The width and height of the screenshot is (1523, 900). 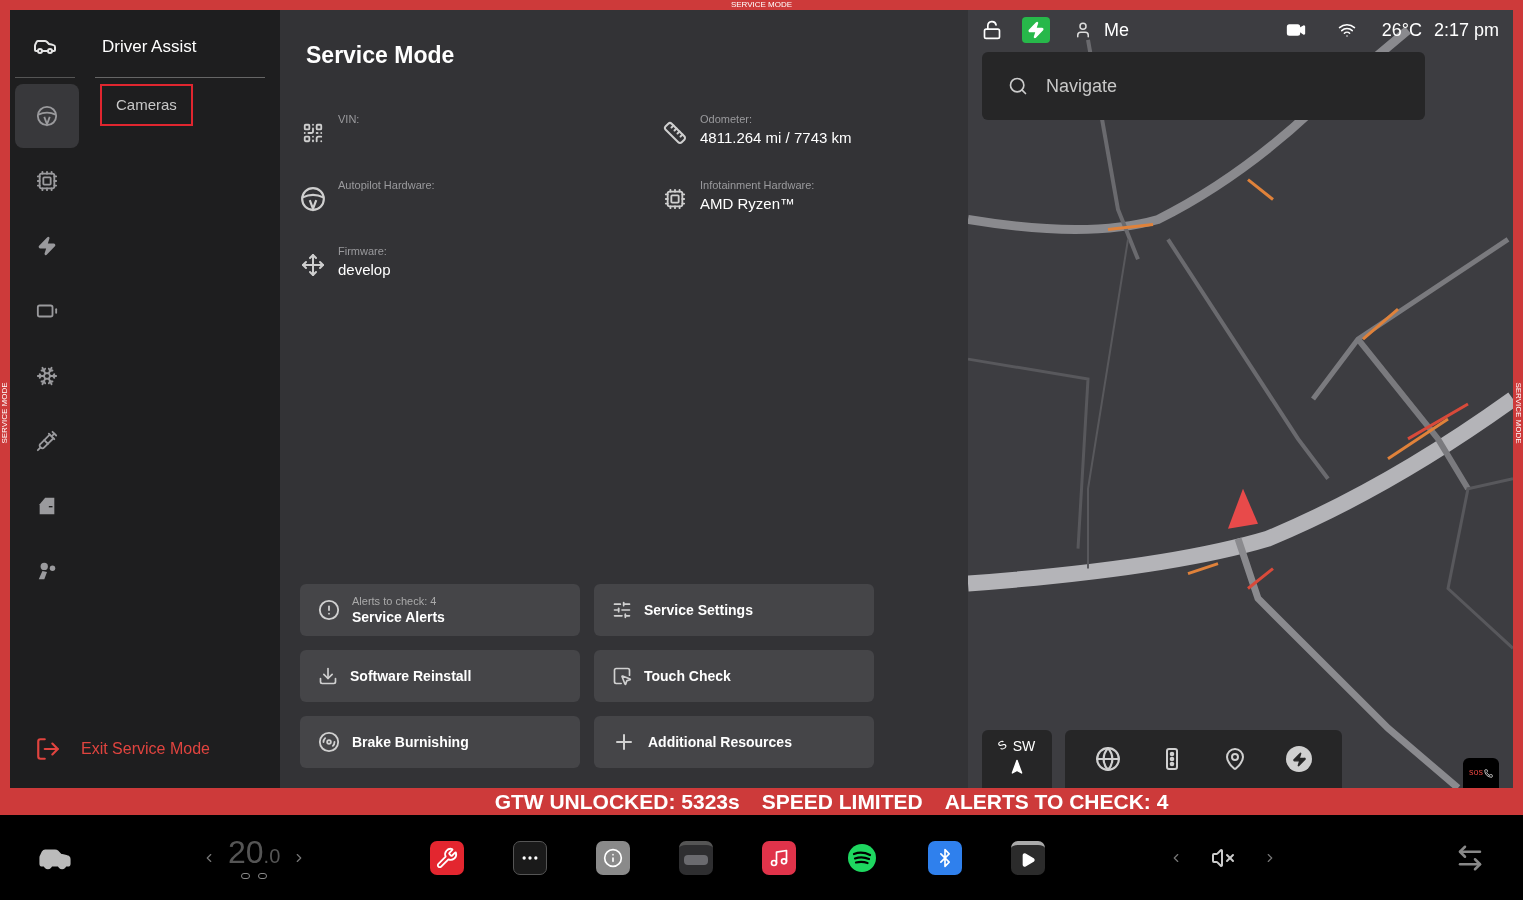 I want to click on service-button: Software Reinstall, so click(x=440, y=676).